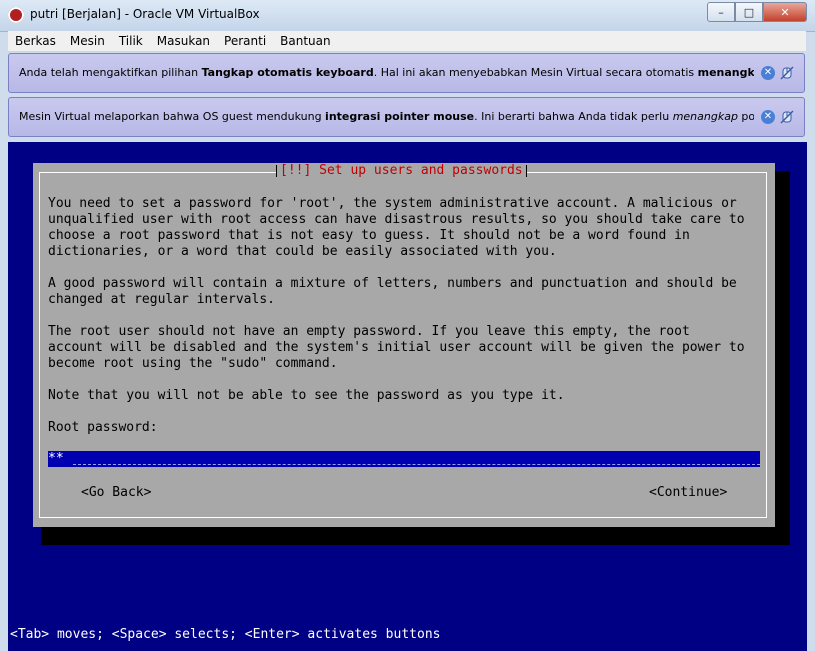 The width and height of the screenshot is (815, 651). I want to click on menu-tilik: Tilik, so click(131, 41).